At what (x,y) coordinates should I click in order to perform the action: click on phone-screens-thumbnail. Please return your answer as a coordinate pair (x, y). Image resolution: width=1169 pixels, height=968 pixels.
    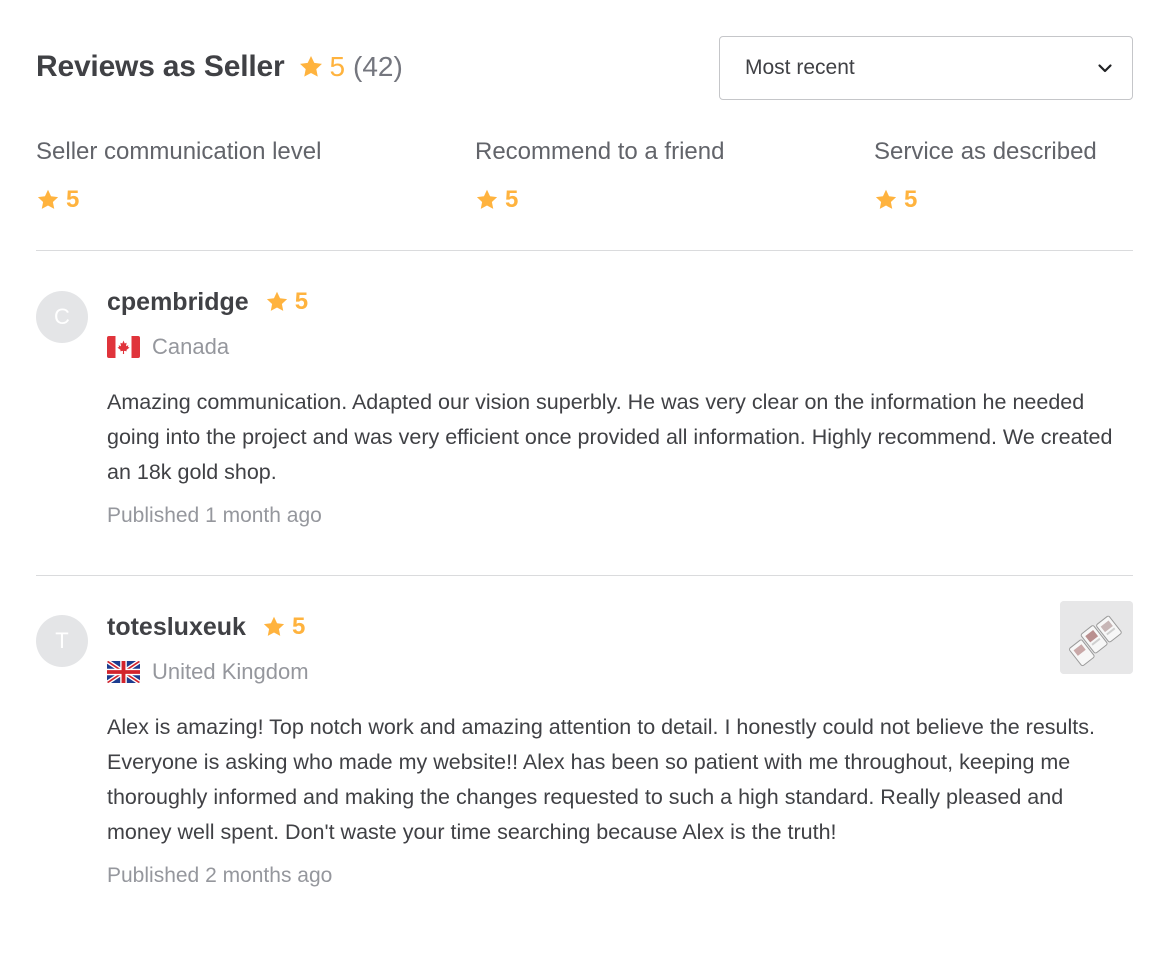
    Looking at the image, I should click on (1096, 637).